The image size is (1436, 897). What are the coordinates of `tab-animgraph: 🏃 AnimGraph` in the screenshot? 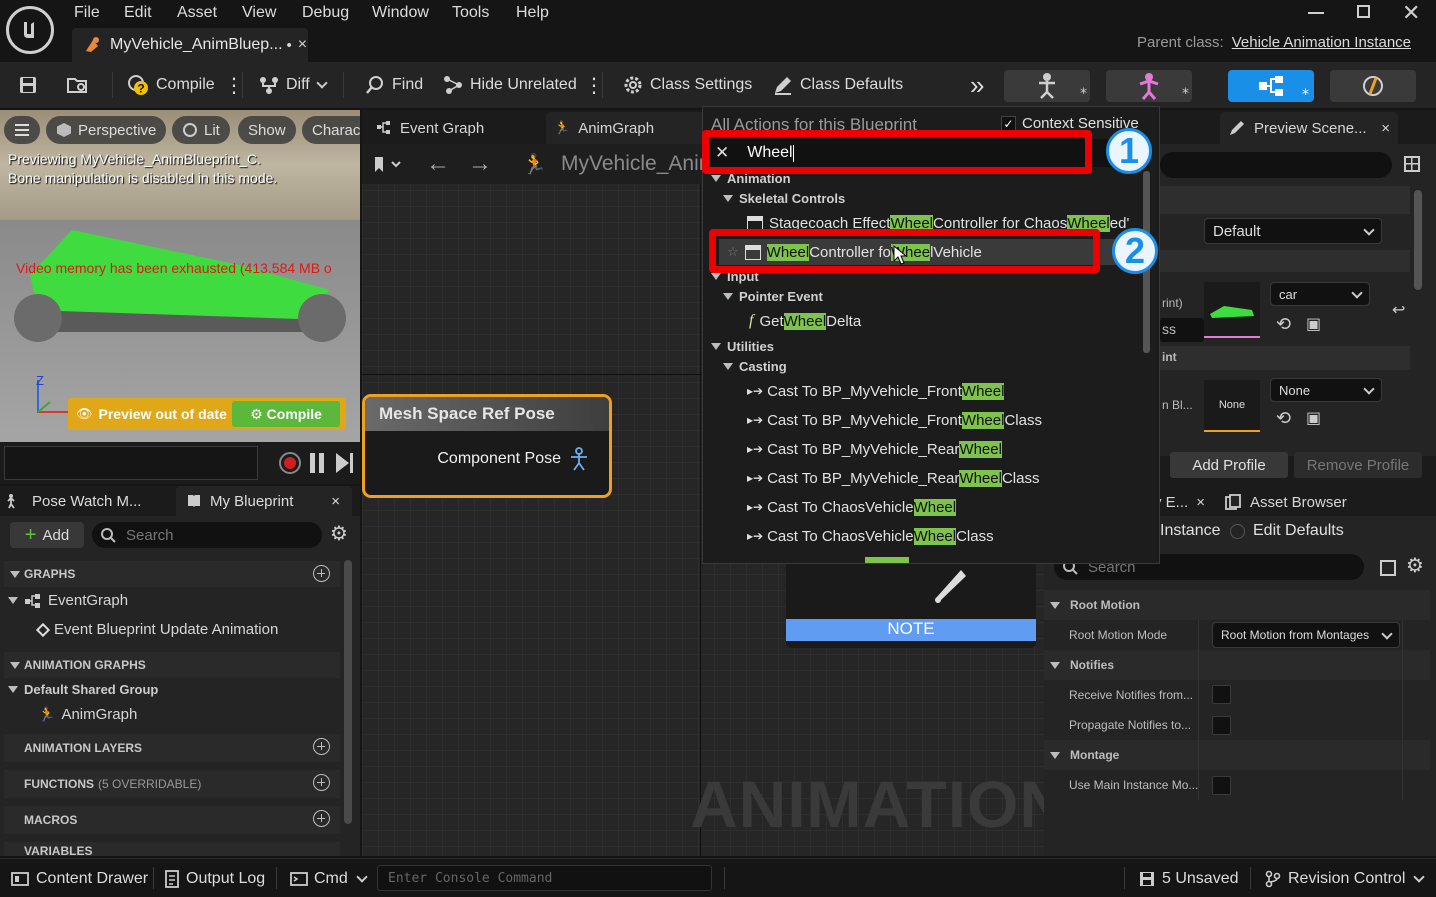 It's located at (631, 128).